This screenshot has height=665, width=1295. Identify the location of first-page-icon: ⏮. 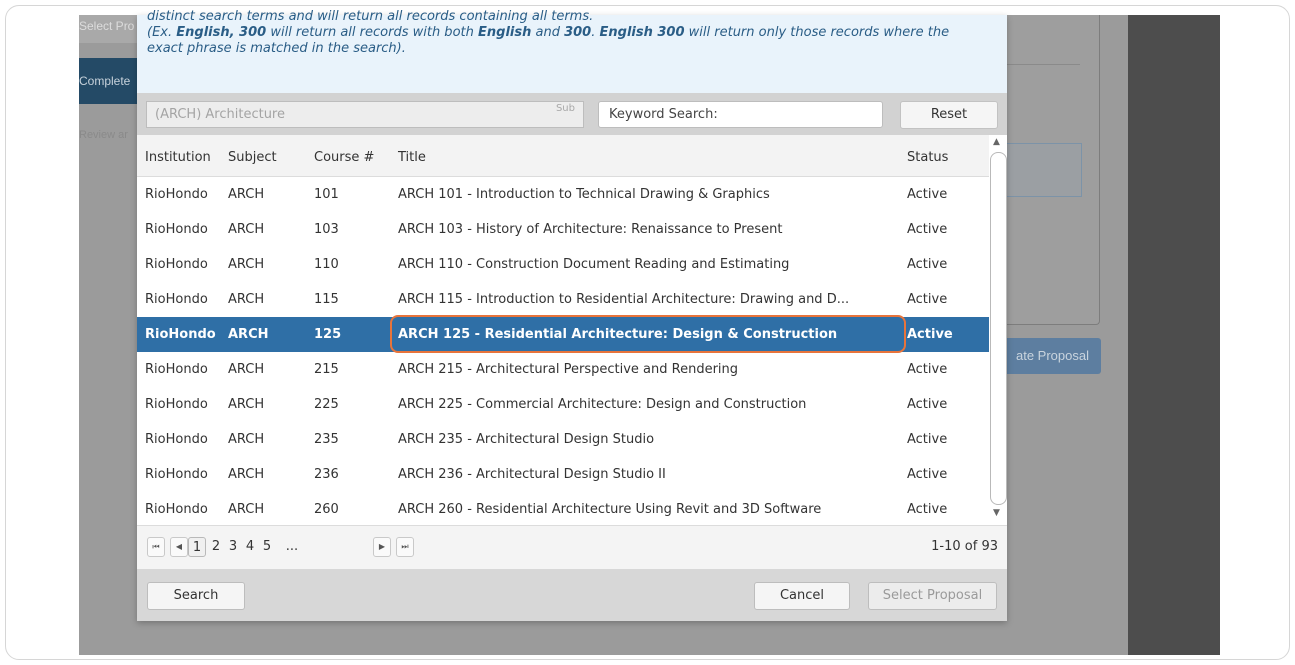
(156, 547).